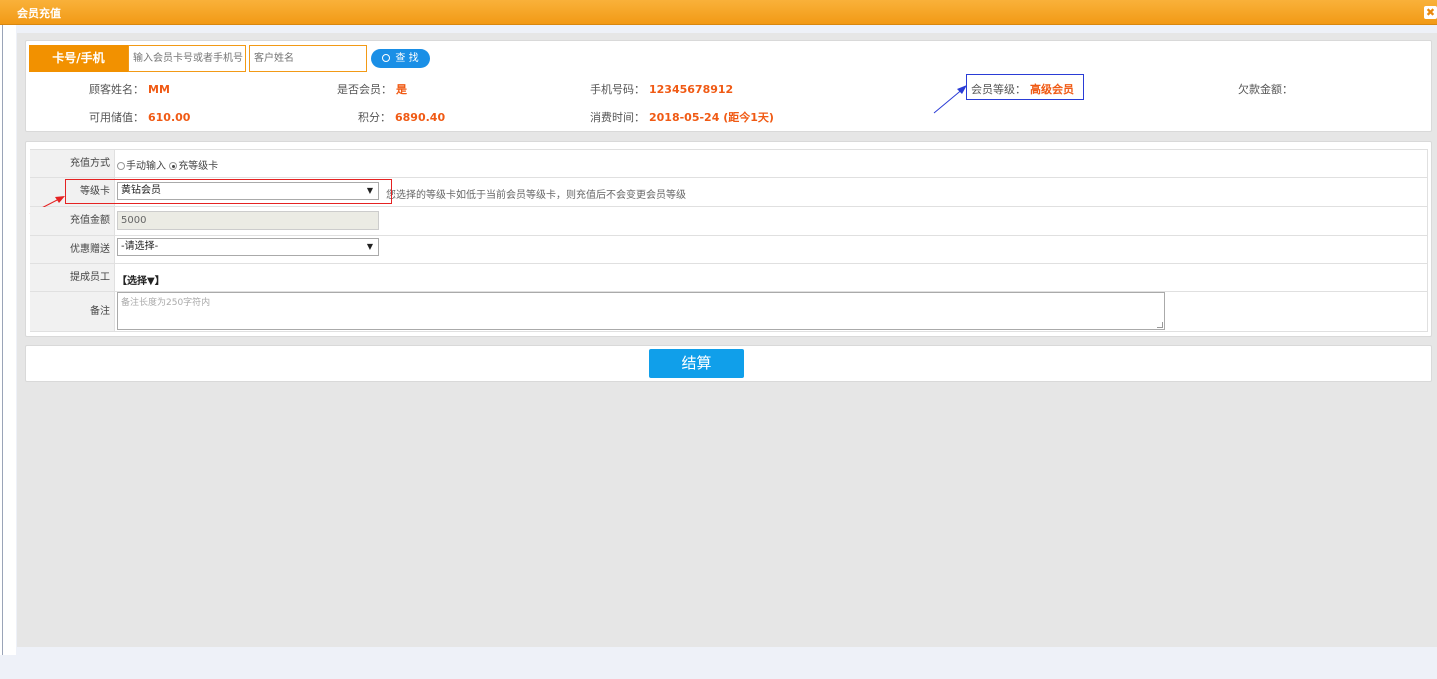 The image size is (1437, 679). Describe the element at coordinates (1160, 325) in the screenshot. I see `resize-handle-icon` at that location.